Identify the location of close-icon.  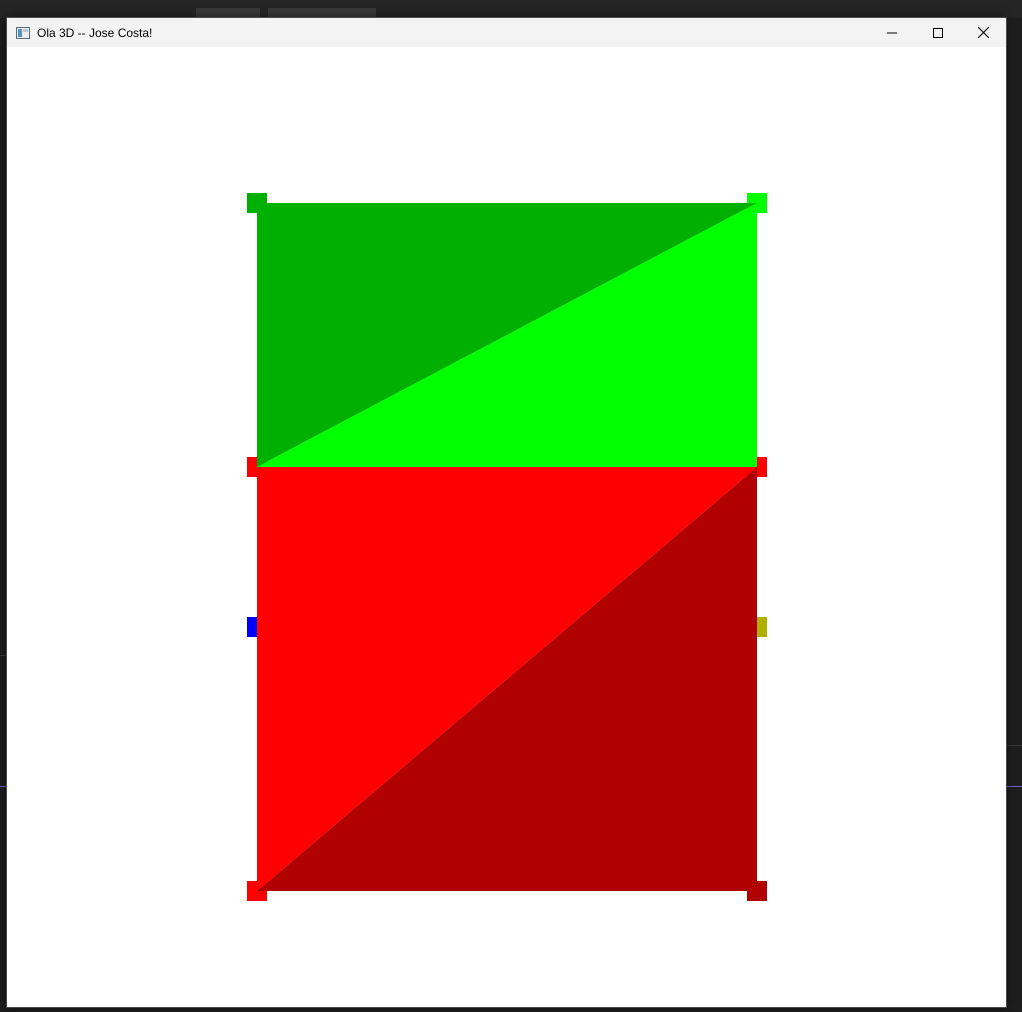
(983, 32).